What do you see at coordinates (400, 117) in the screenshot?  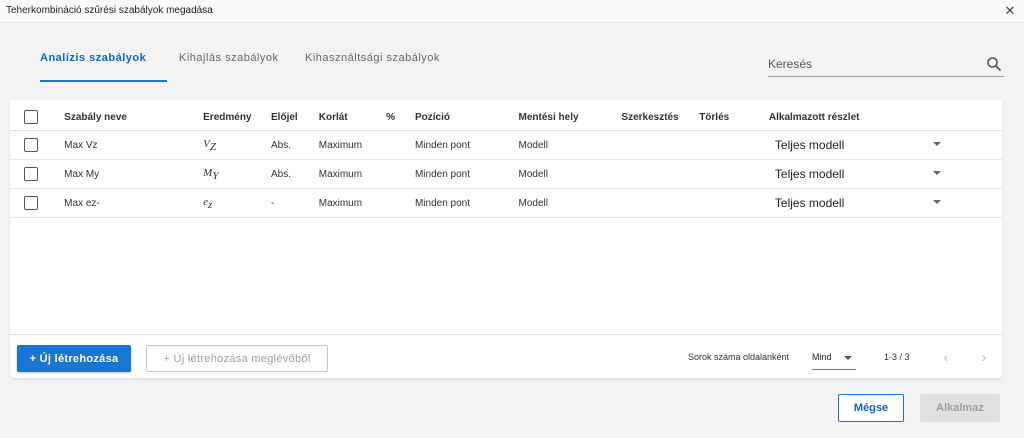 I see `header-percent: %` at bounding box center [400, 117].